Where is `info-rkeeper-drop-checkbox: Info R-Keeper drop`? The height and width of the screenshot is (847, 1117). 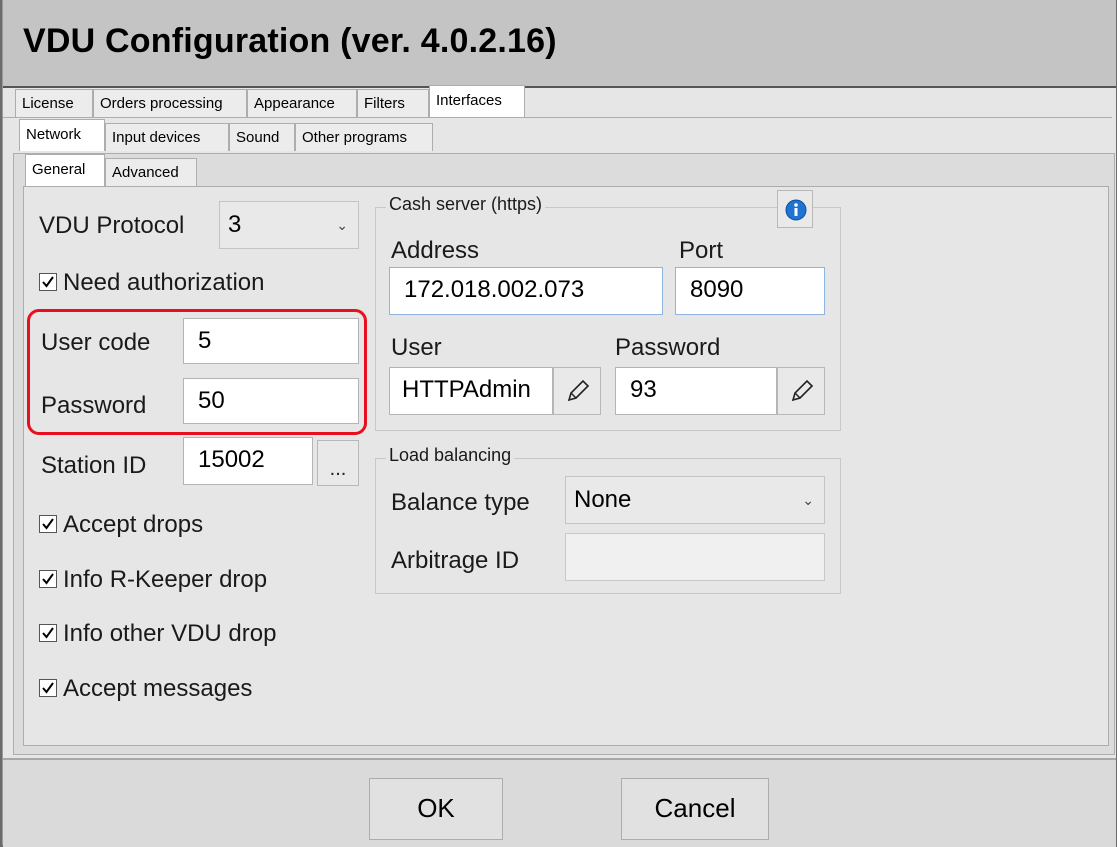 info-rkeeper-drop-checkbox: Info R-Keeper drop is located at coordinates (153, 580).